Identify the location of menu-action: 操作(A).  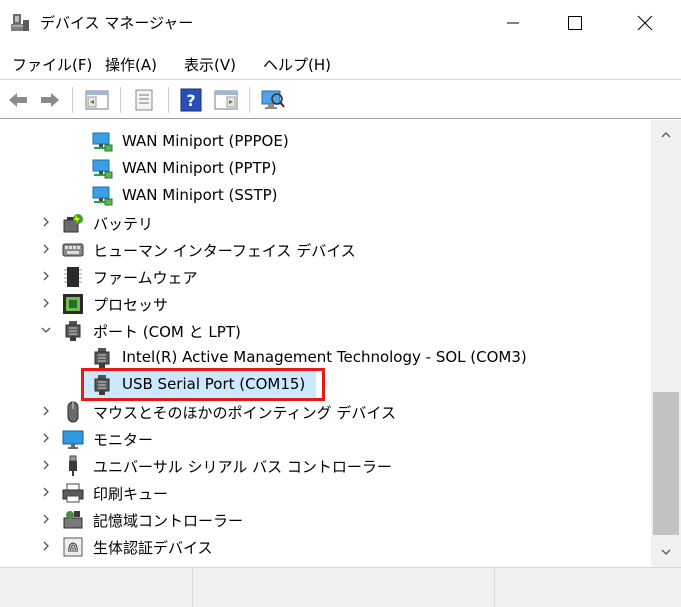
(131, 64).